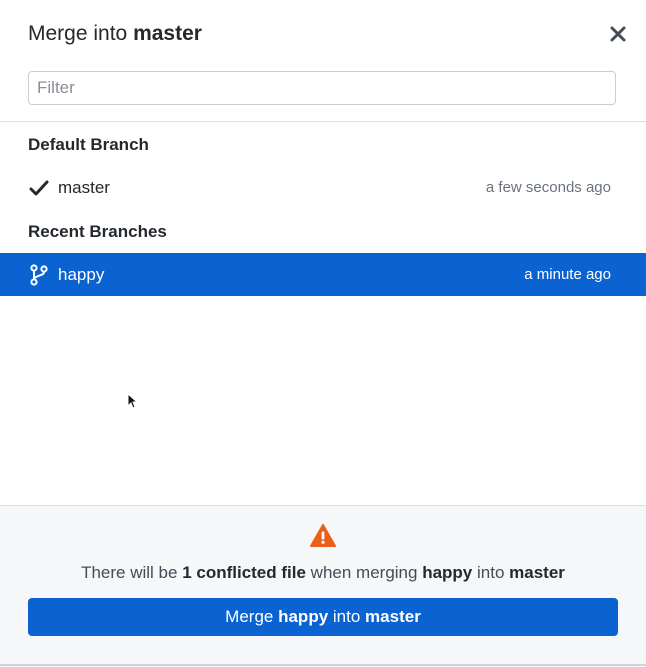 The image size is (646, 667). What do you see at coordinates (167, 33) in the screenshot?
I see `title-branch: master` at bounding box center [167, 33].